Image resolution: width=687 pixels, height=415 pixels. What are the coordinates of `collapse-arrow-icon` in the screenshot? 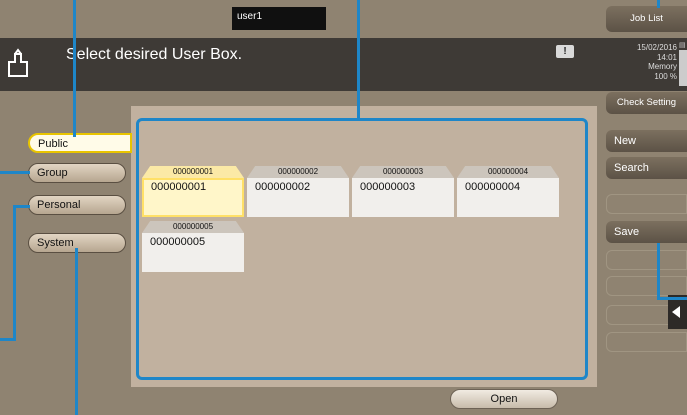 It's located at (677, 312).